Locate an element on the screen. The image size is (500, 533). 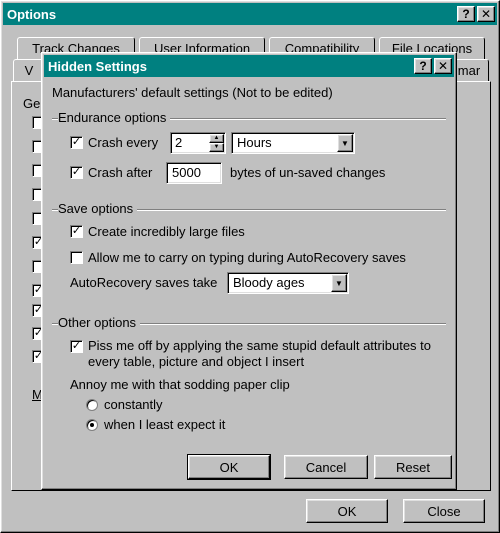
piss-off-label-line2: every table, picture and object I insert is located at coordinates (196, 361).